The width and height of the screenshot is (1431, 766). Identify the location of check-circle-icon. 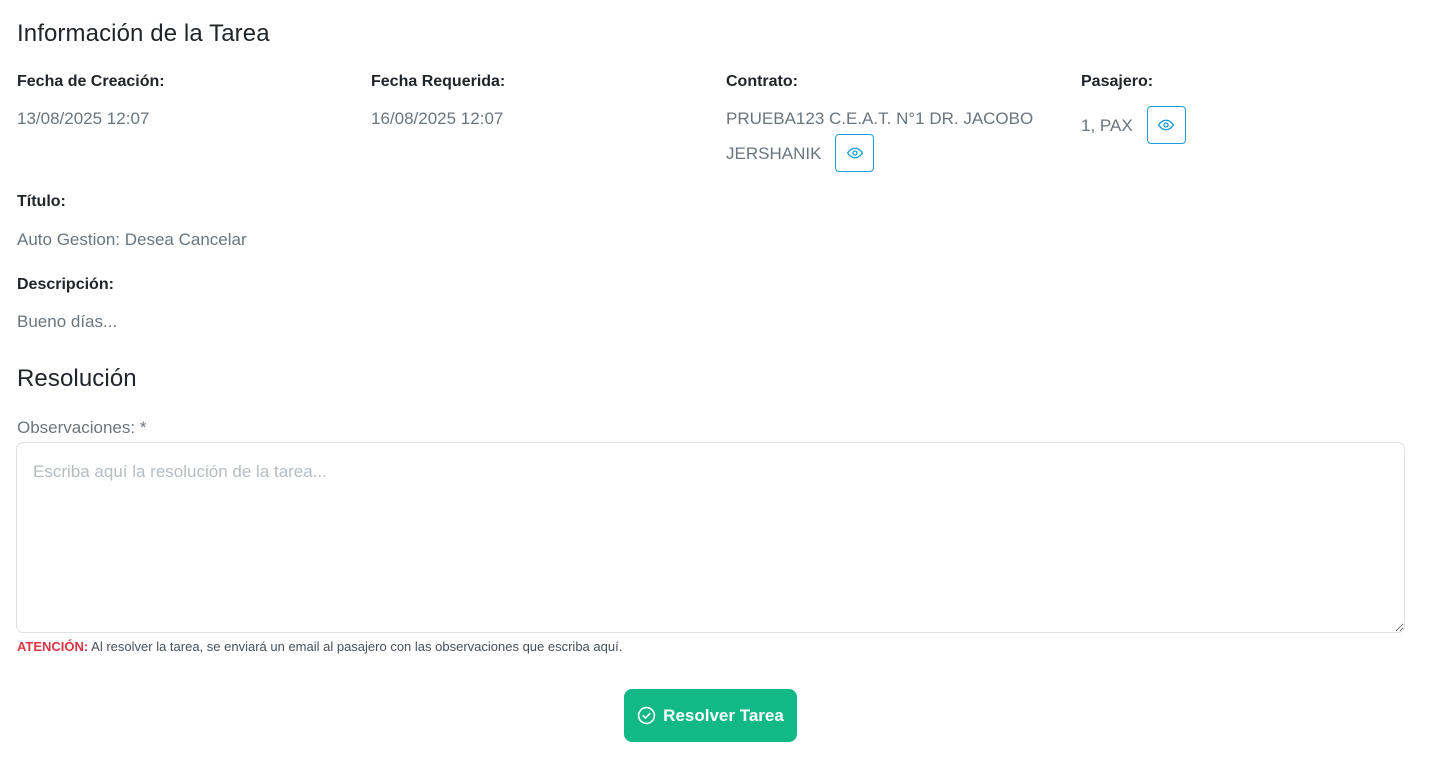
(646, 715).